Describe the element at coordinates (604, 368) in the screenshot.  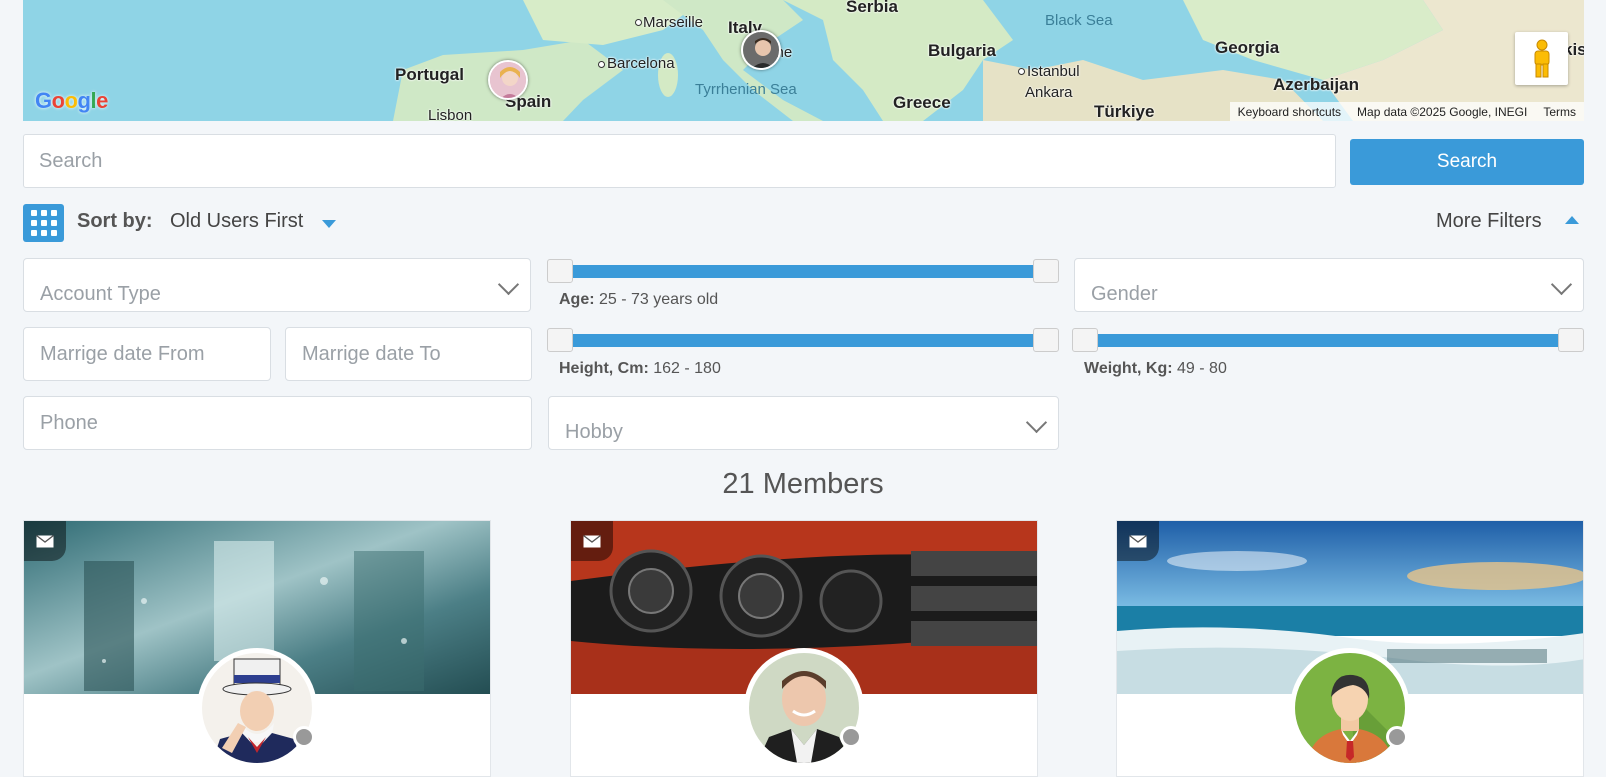
I see `height-label: Height, Cm:` at that location.